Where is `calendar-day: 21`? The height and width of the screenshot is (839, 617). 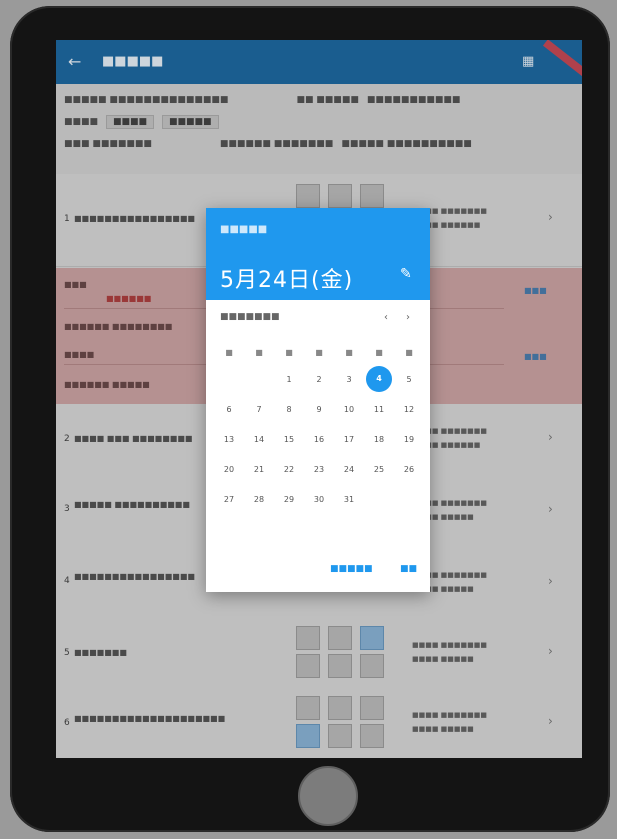 calendar-day: 21 is located at coordinates (259, 469).